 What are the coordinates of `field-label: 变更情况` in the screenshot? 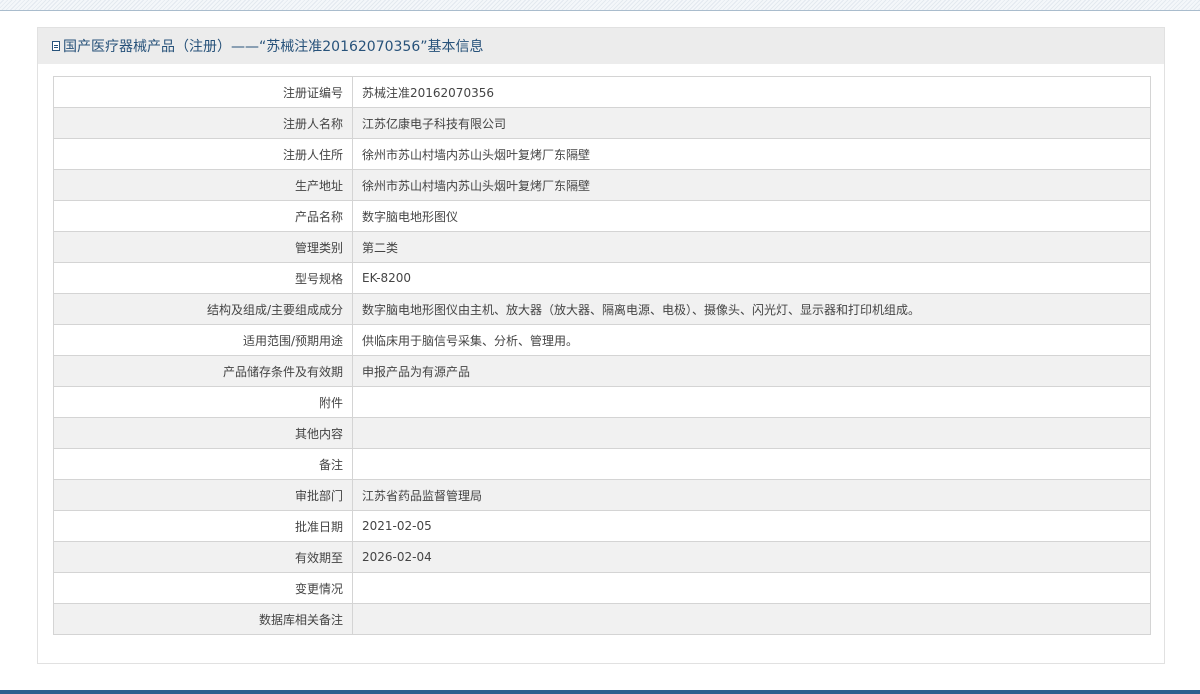 It's located at (203, 588).